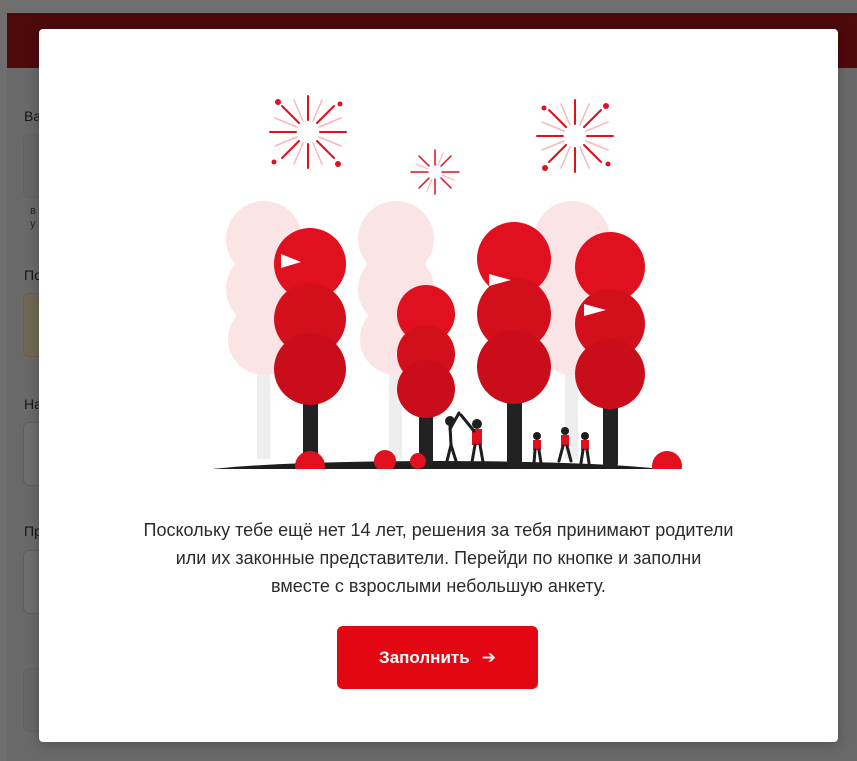 The image size is (857, 761). What do you see at coordinates (424, 657) in the screenshot?
I see `fill-form-button-label: Заполнить` at bounding box center [424, 657].